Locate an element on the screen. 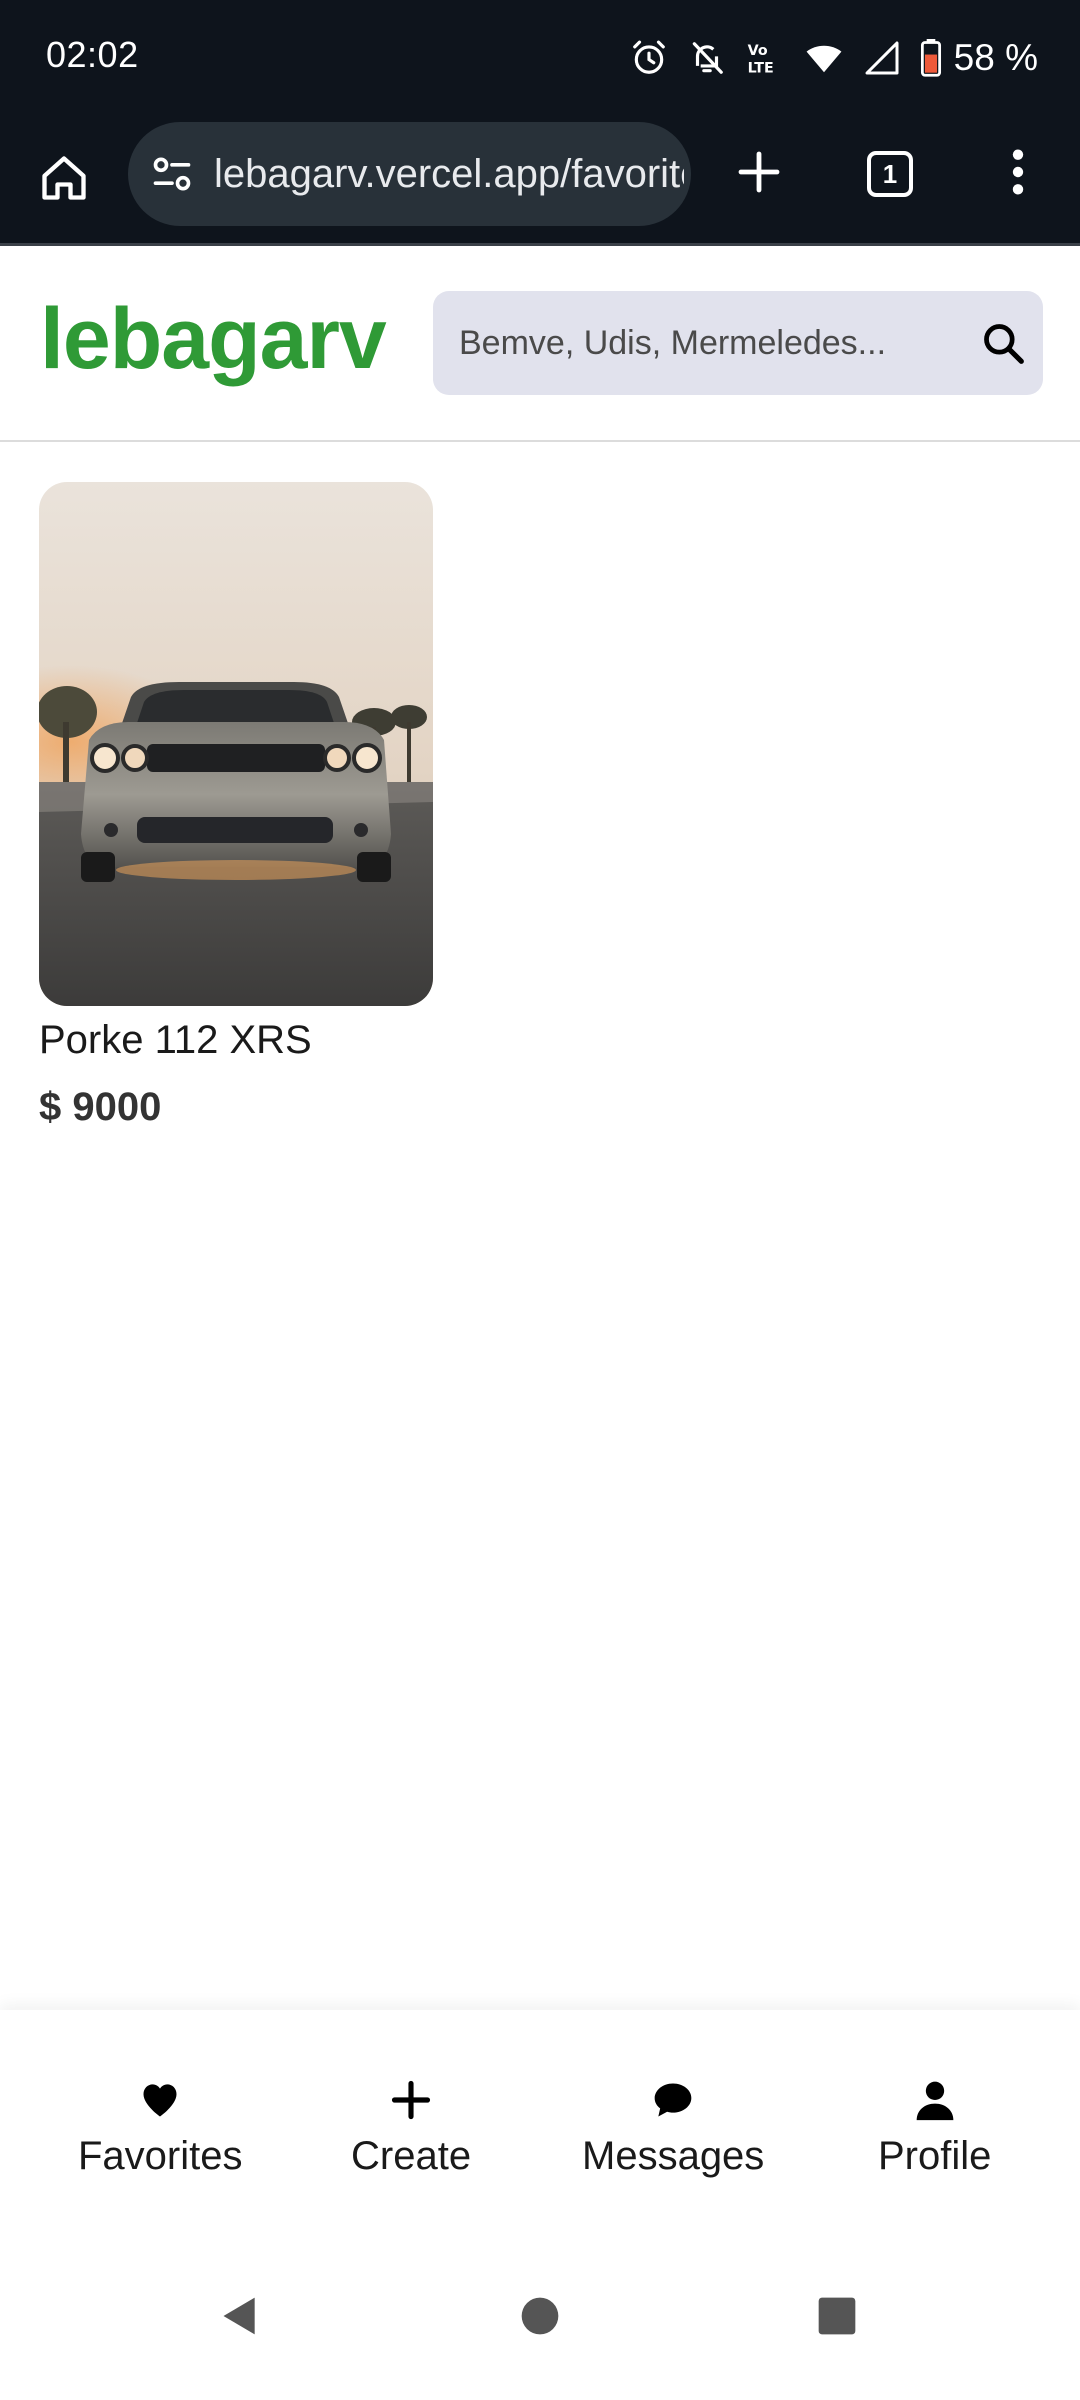  more-vert-icon is located at coordinates (1018, 172).